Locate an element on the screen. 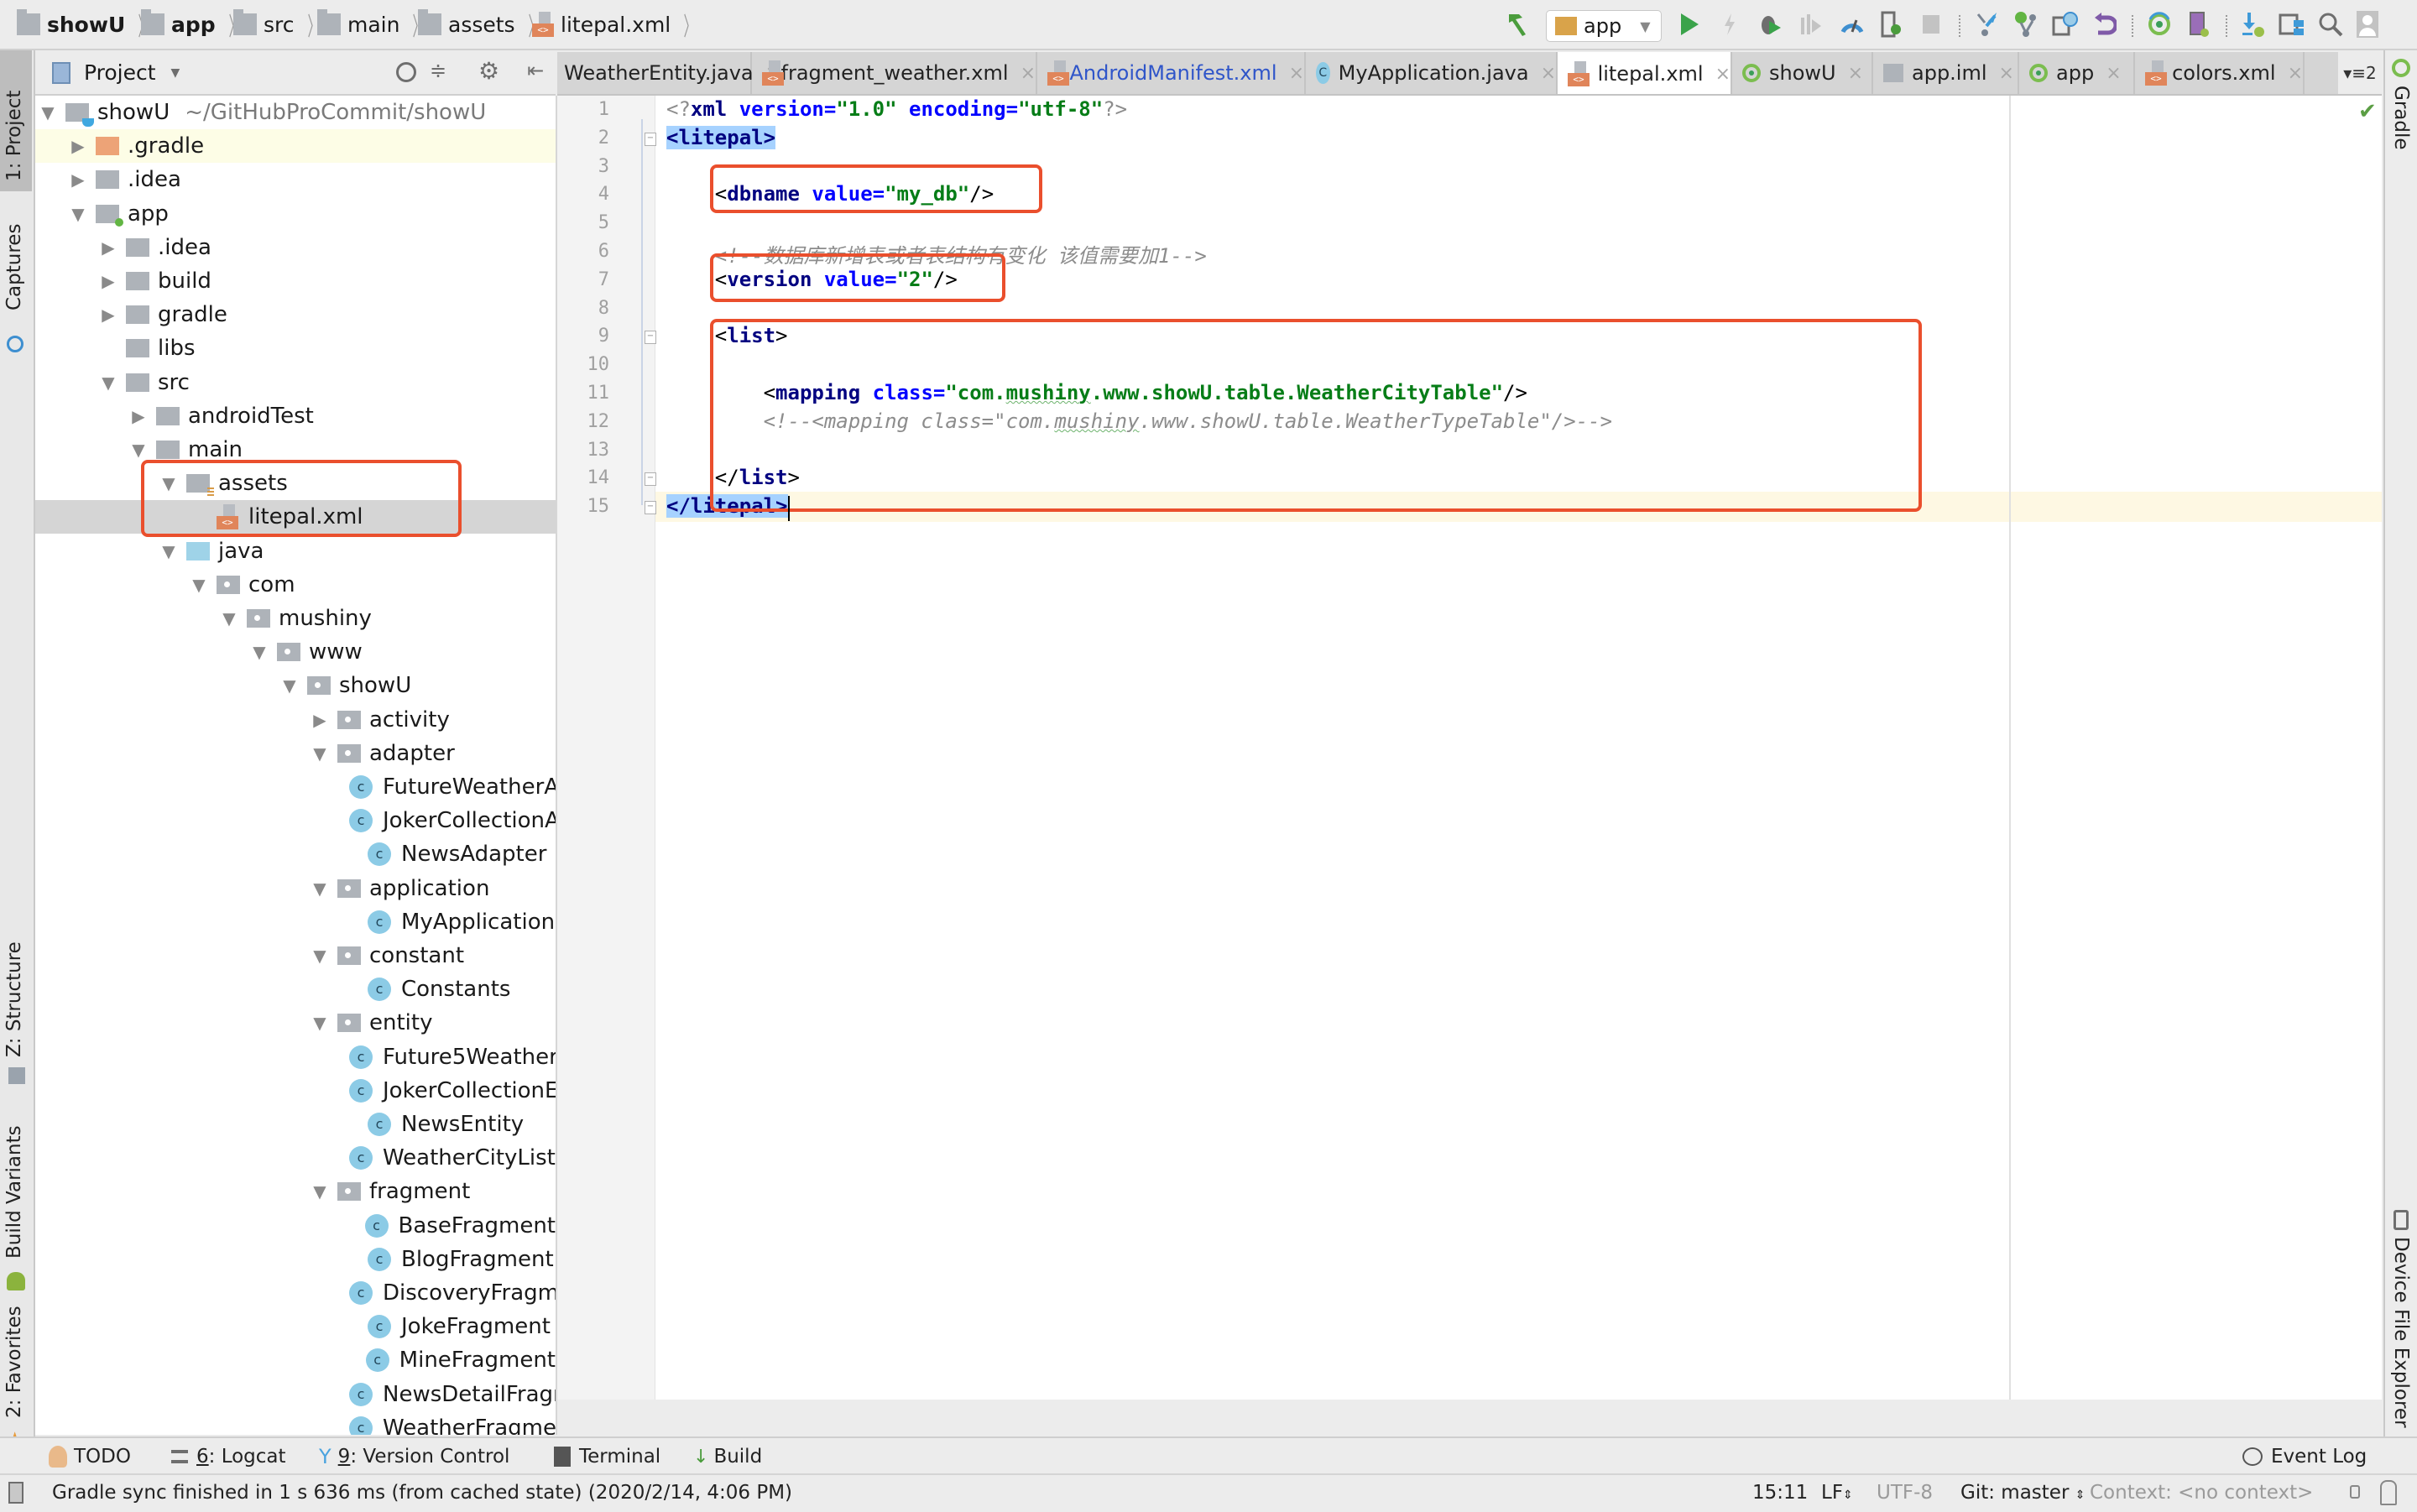 The image size is (2417, 1512). tree-item: ▼ application is located at coordinates (295, 889).